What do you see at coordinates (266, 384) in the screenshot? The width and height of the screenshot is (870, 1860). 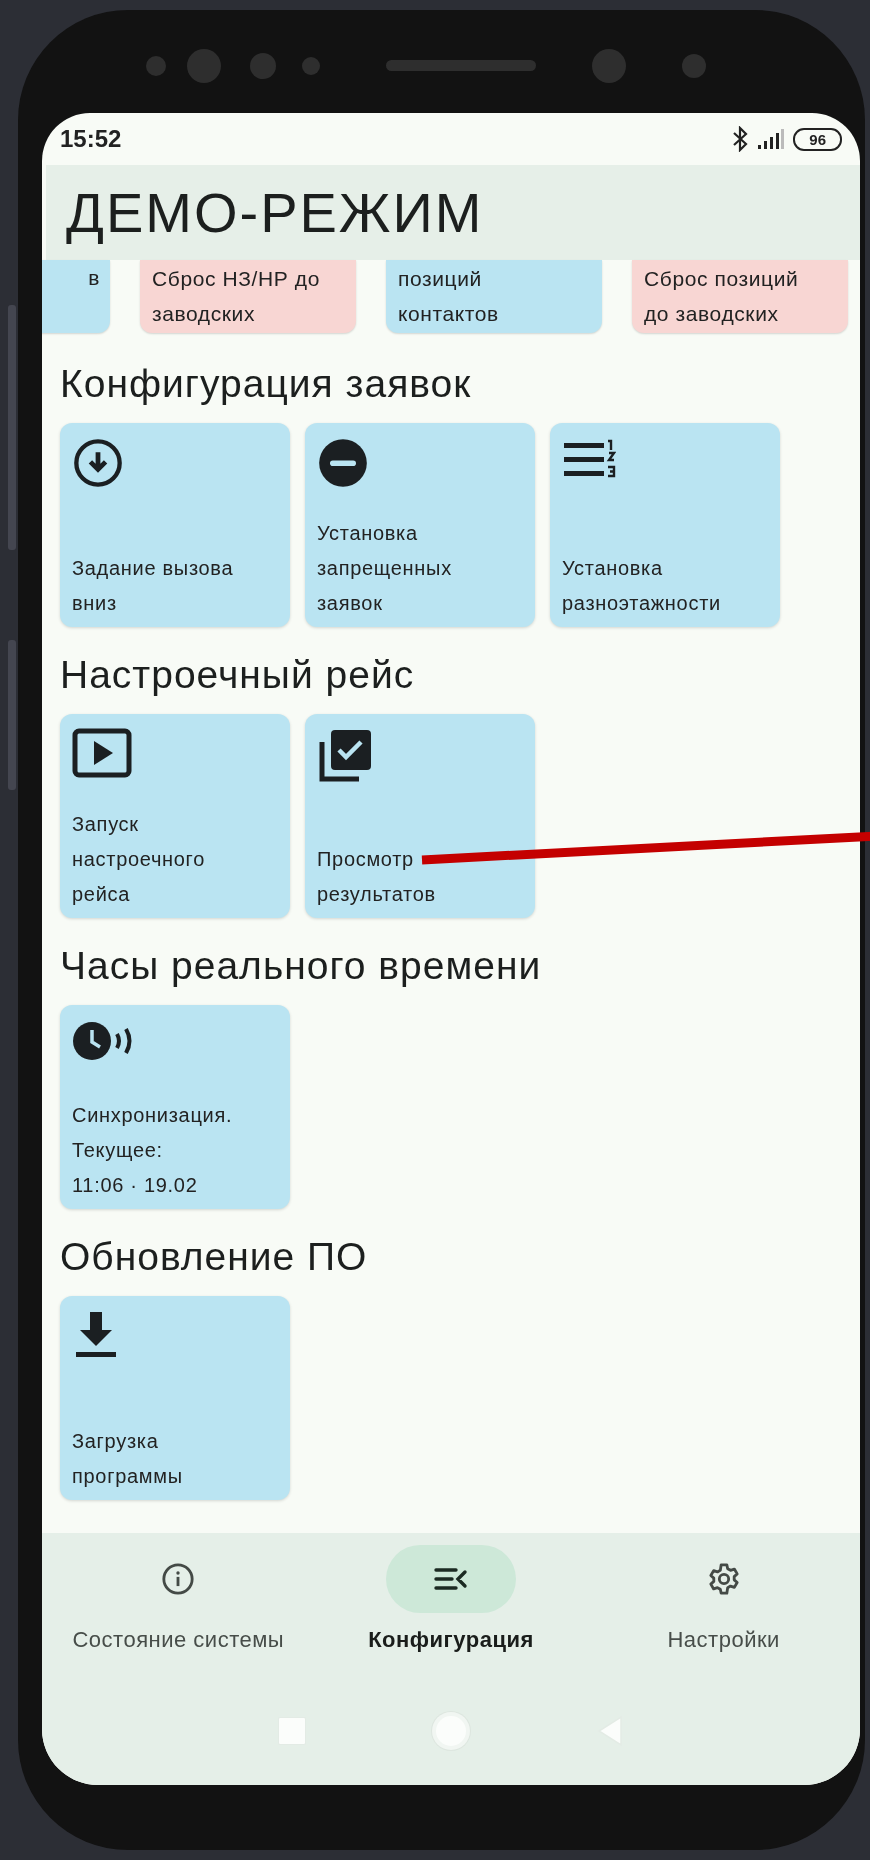 I see `section-heading: Конфигурация заявок` at bounding box center [266, 384].